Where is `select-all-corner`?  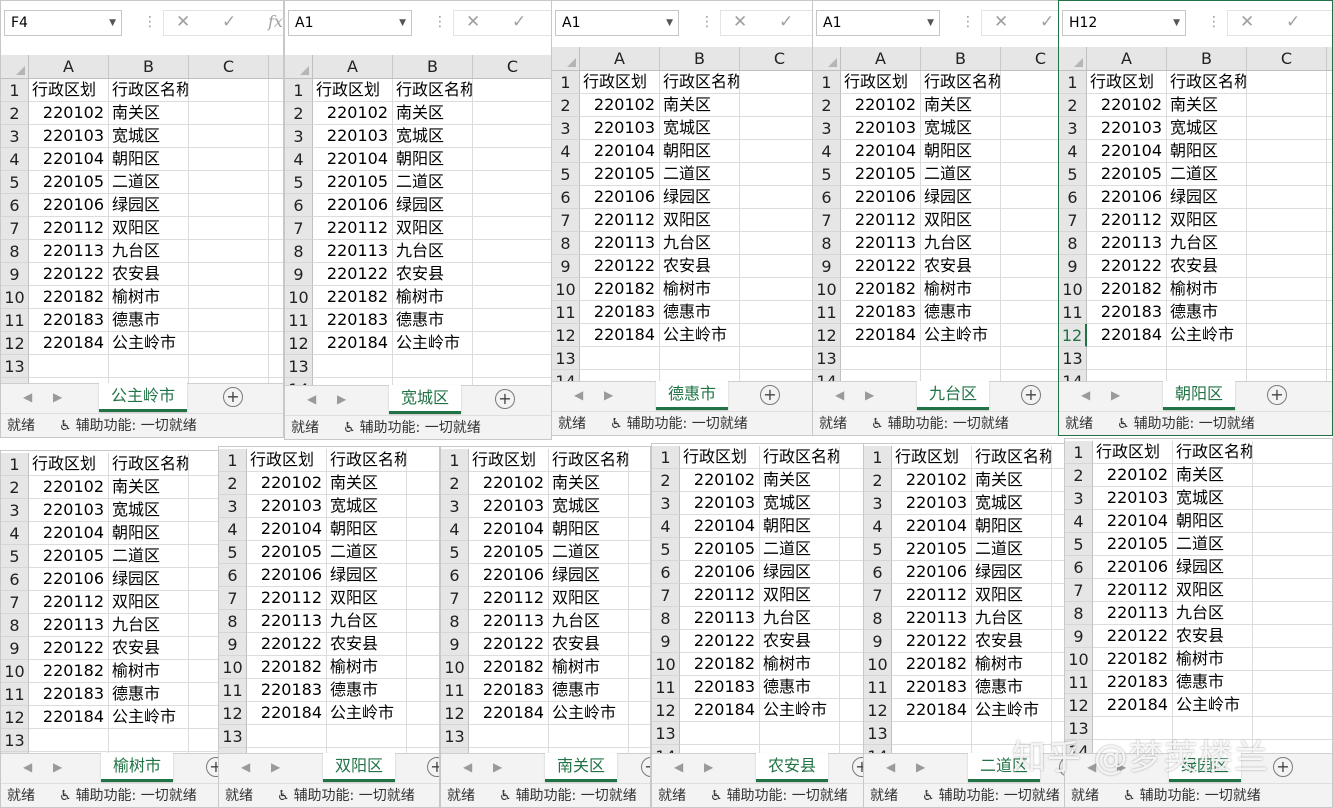 select-all-corner is located at coordinates (299, 66).